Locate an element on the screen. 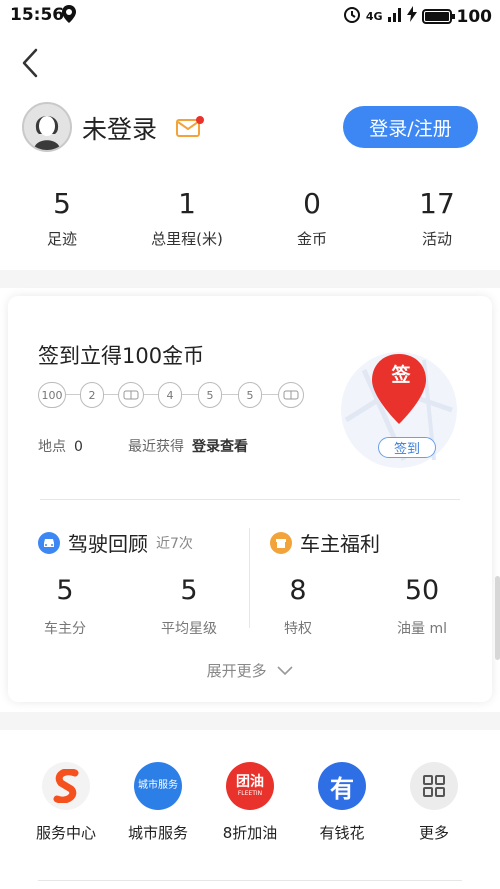 The width and height of the screenshot is (500, 889). stat-value: 17 is located at coordinates (437, 203).